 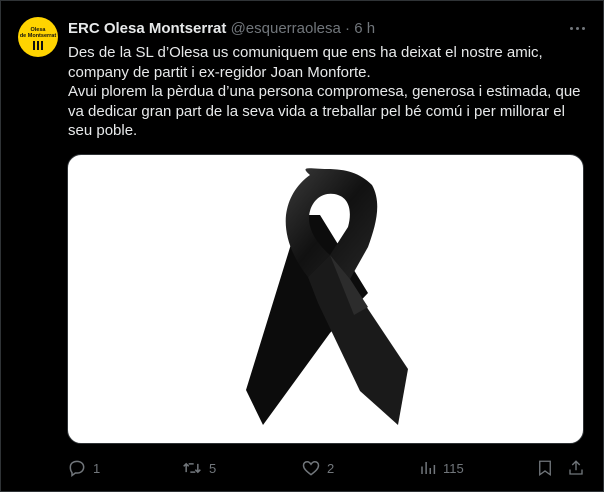 I want to click on share-icon, so click(x=576, y=467).